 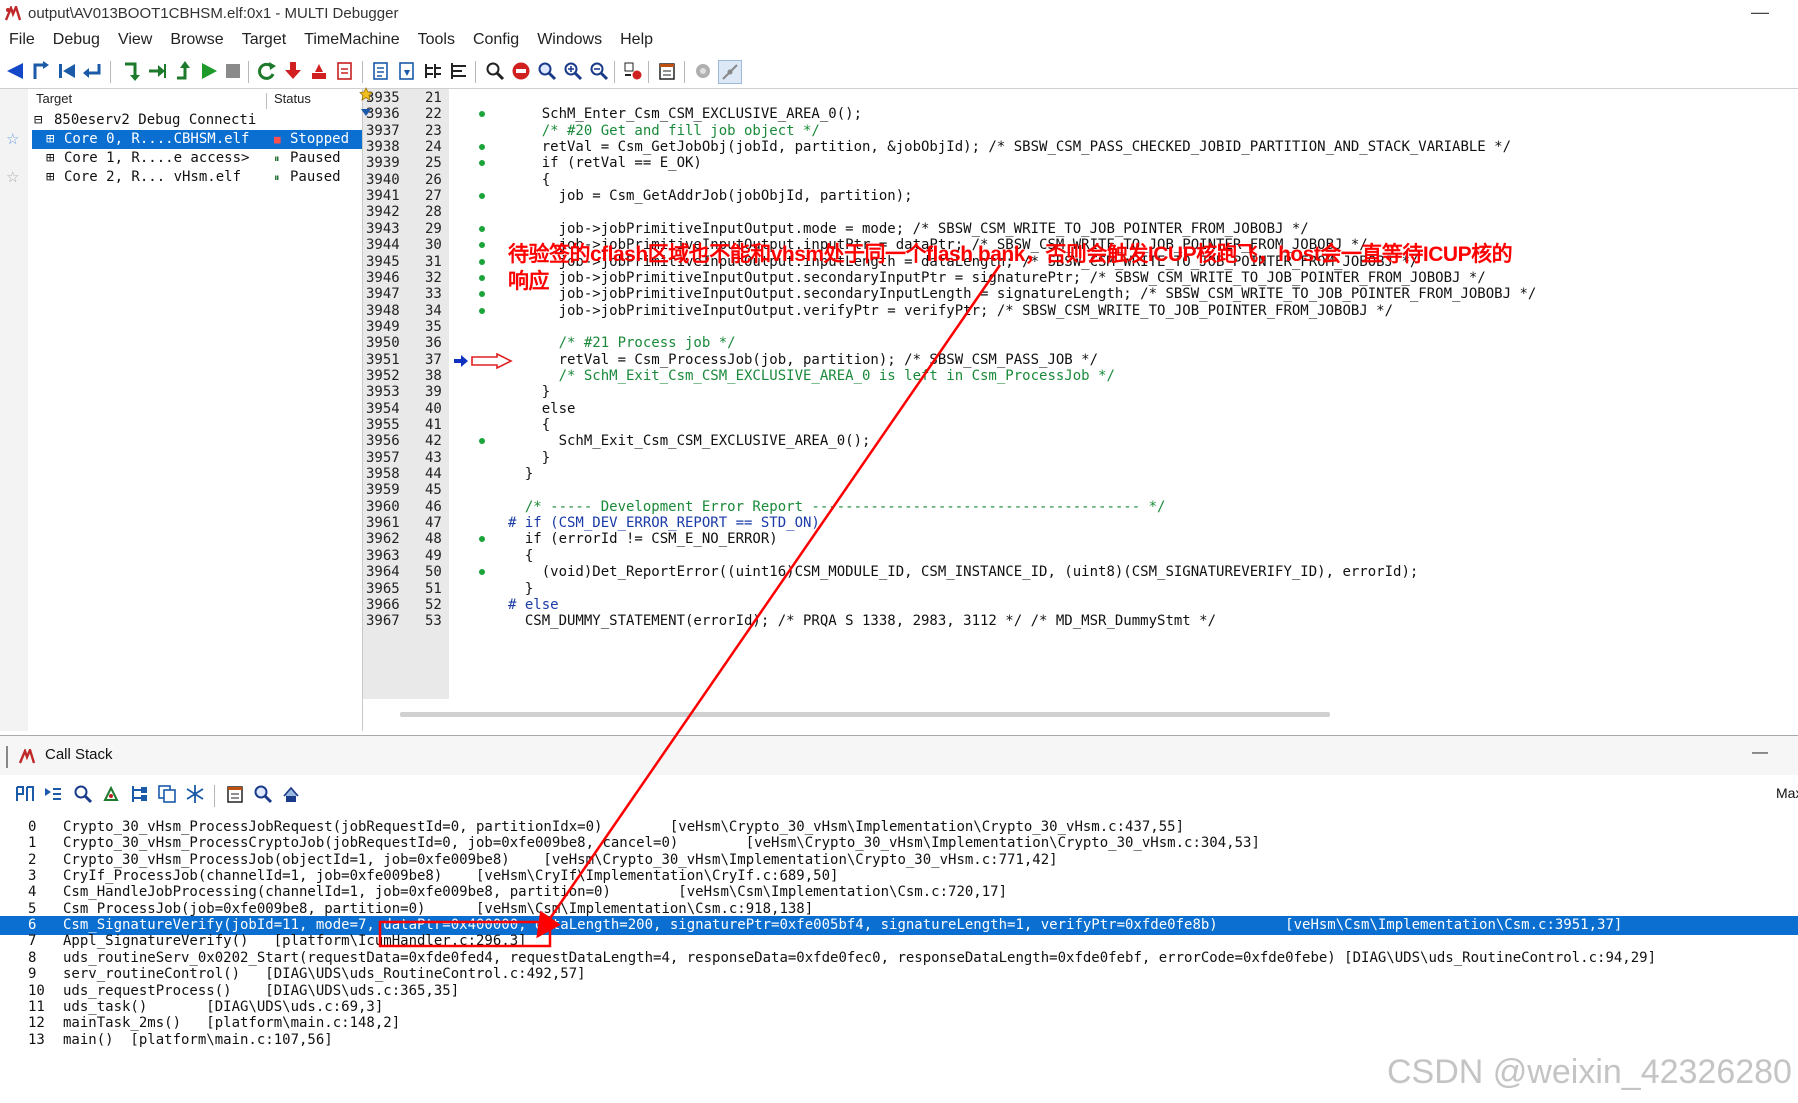 What do you see at coordinates (703, 71) in the screenshot?
I see `trace-icon` at bounding box center [703, 71].